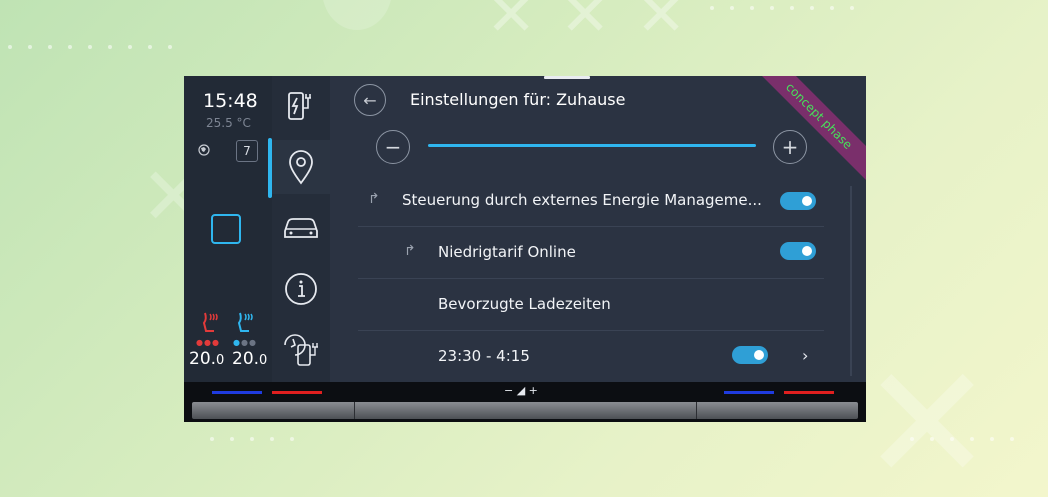 The height and width of the screenshot is (497, 1048). What do you see at coordinates (484, 356) in the screenshot?
I see `row-label: 23:30 - 4:15` at bounding box center [484, 356].